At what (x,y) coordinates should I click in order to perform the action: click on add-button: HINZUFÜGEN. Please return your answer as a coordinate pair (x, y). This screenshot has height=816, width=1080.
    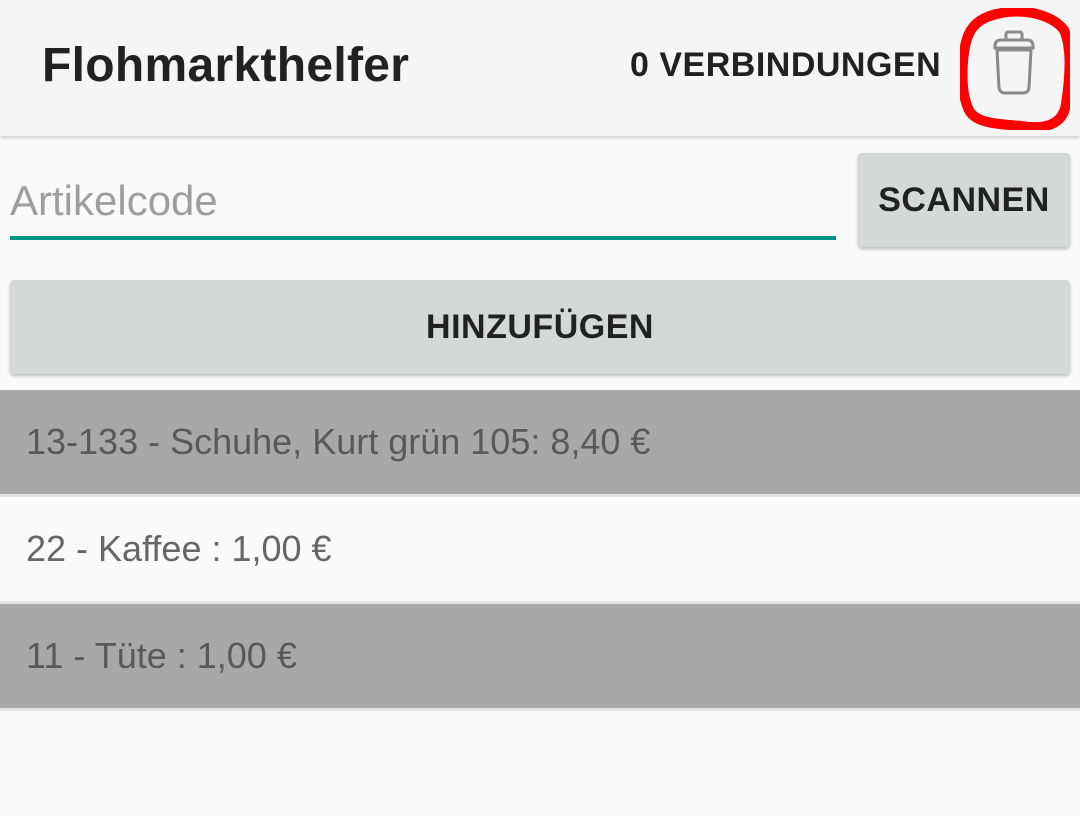
    Looking at the image, I should click on (540, 327).